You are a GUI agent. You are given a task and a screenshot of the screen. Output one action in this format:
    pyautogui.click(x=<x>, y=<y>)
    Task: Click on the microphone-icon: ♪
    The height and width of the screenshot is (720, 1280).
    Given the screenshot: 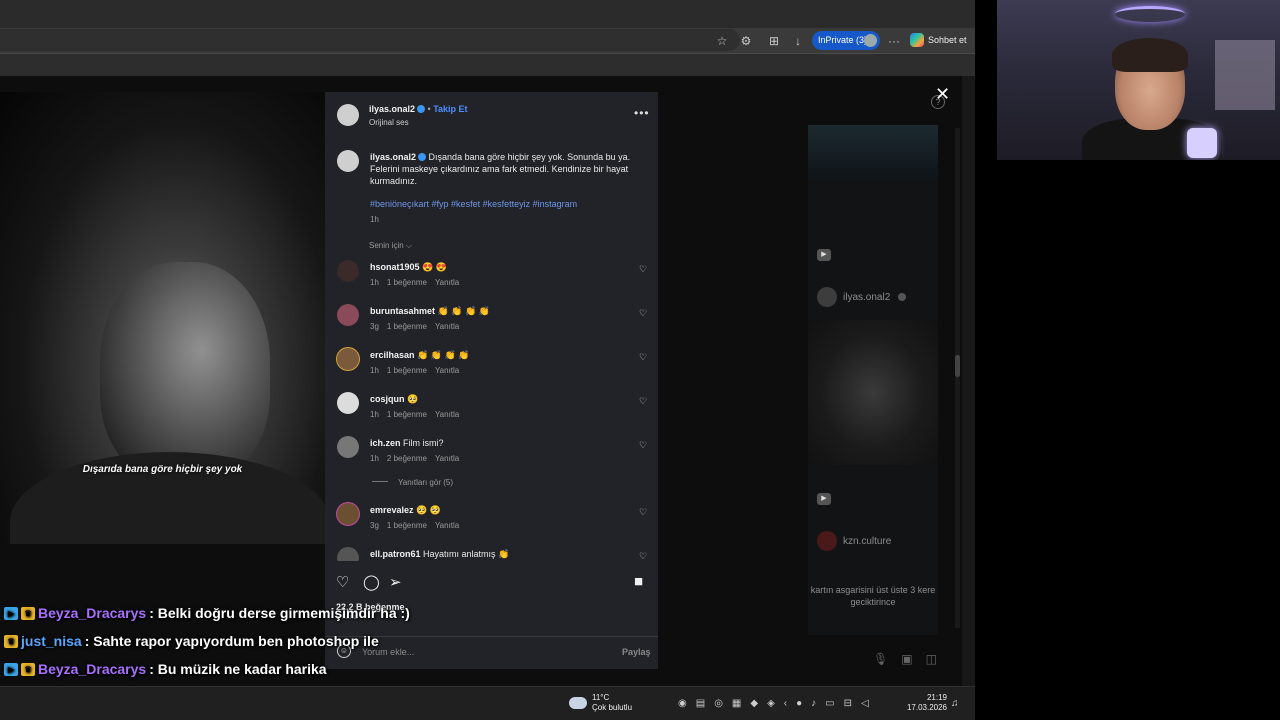 What is the action you would take?
    pyautogui.click(x=813, y=703)
    